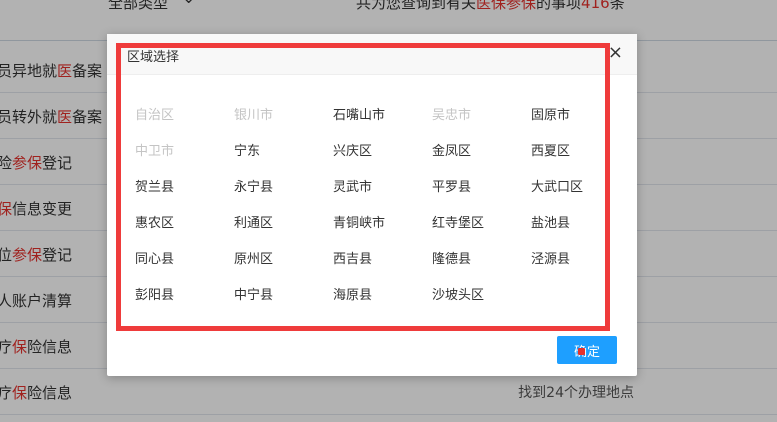 The width and height of the screenshot is (777, 422). Describe the element at coordinates (451, 185) in the screenshot. I see `region-option: 平罗县` at that location.